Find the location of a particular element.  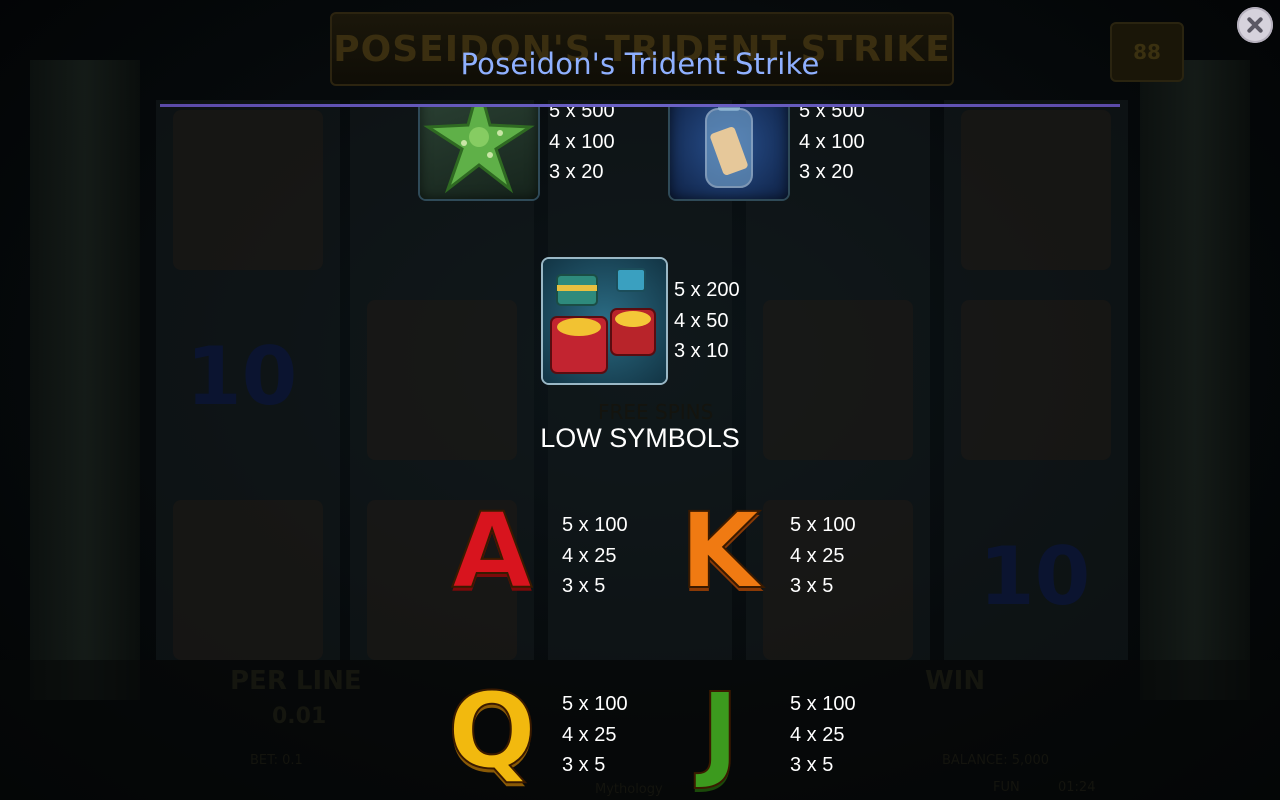

close-icon is located at coordinates (1255, 25).